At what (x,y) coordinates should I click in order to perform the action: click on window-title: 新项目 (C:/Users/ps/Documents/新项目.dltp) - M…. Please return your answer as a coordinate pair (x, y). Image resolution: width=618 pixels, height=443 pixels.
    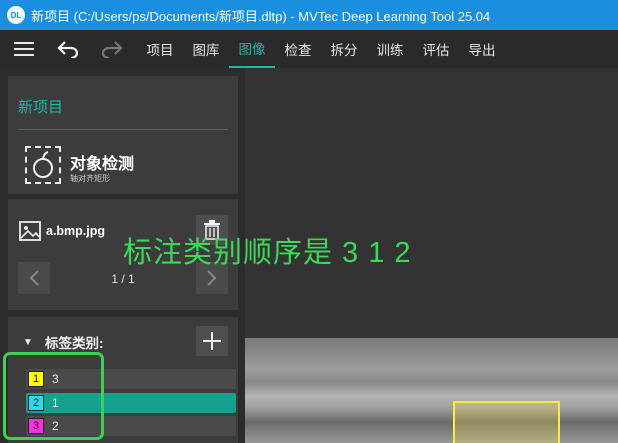
    Looking at the image, I should click on (261, 16).